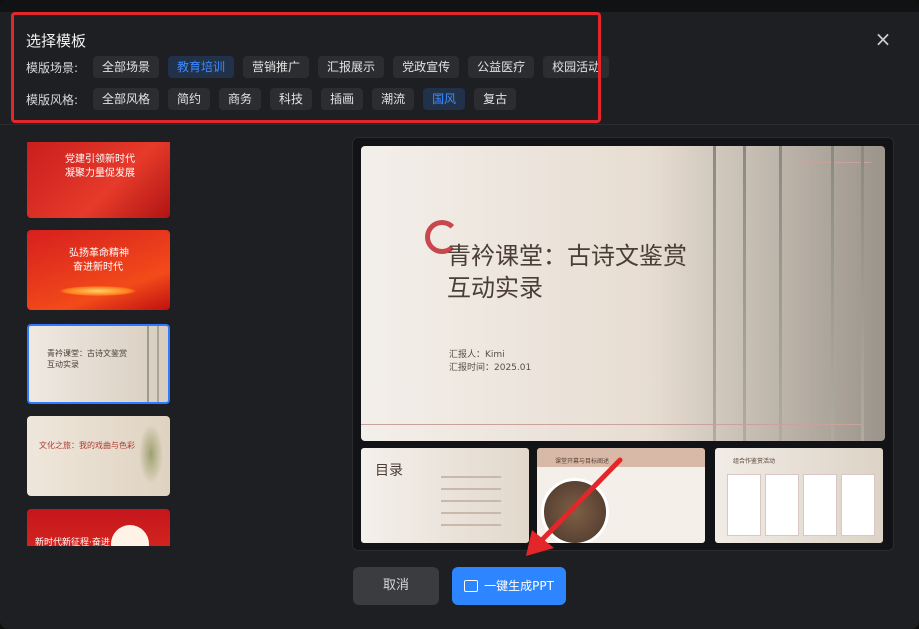 The width and height of the screenshot is (919, 629). Describe the element at coordinates (396, 586) in the screenshot. I see `cancel-button: 取消` at that location.